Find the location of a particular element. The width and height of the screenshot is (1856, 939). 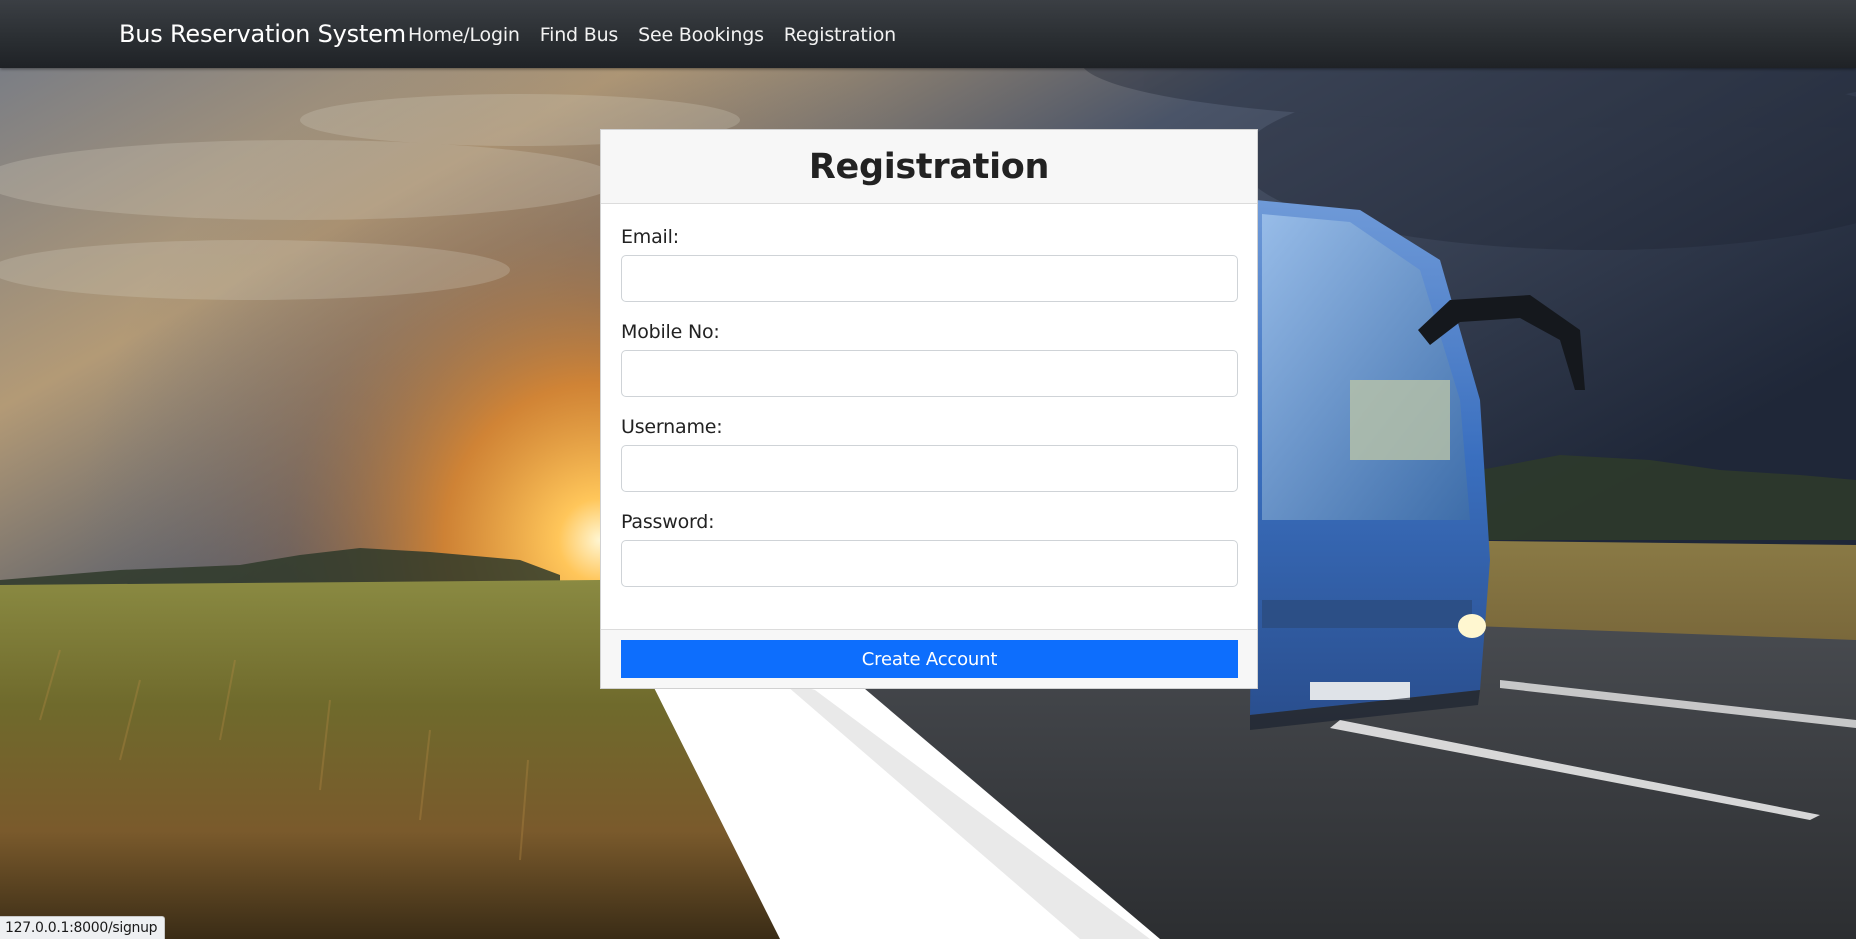

card-header: Registration is located at coordinates (929, 167).